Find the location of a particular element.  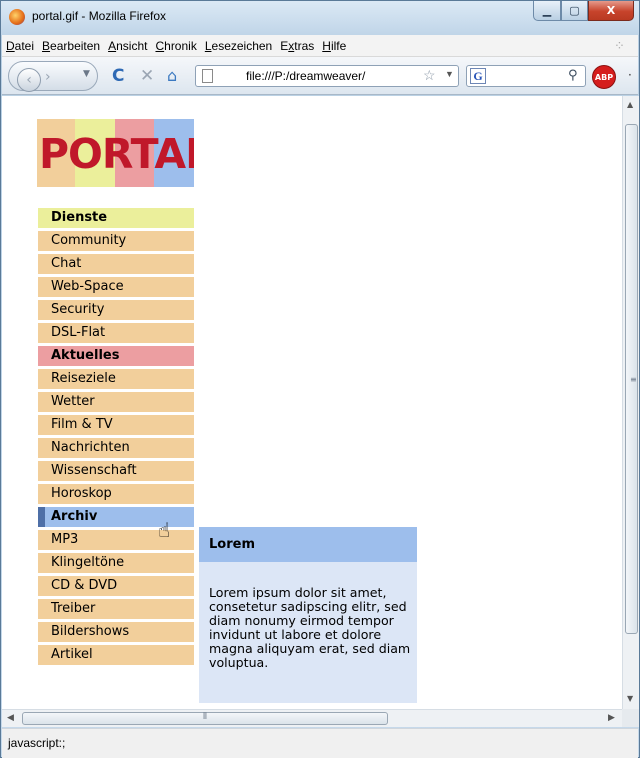

history-dropdown-icon: ▼ is located at coordinates (86, 74).